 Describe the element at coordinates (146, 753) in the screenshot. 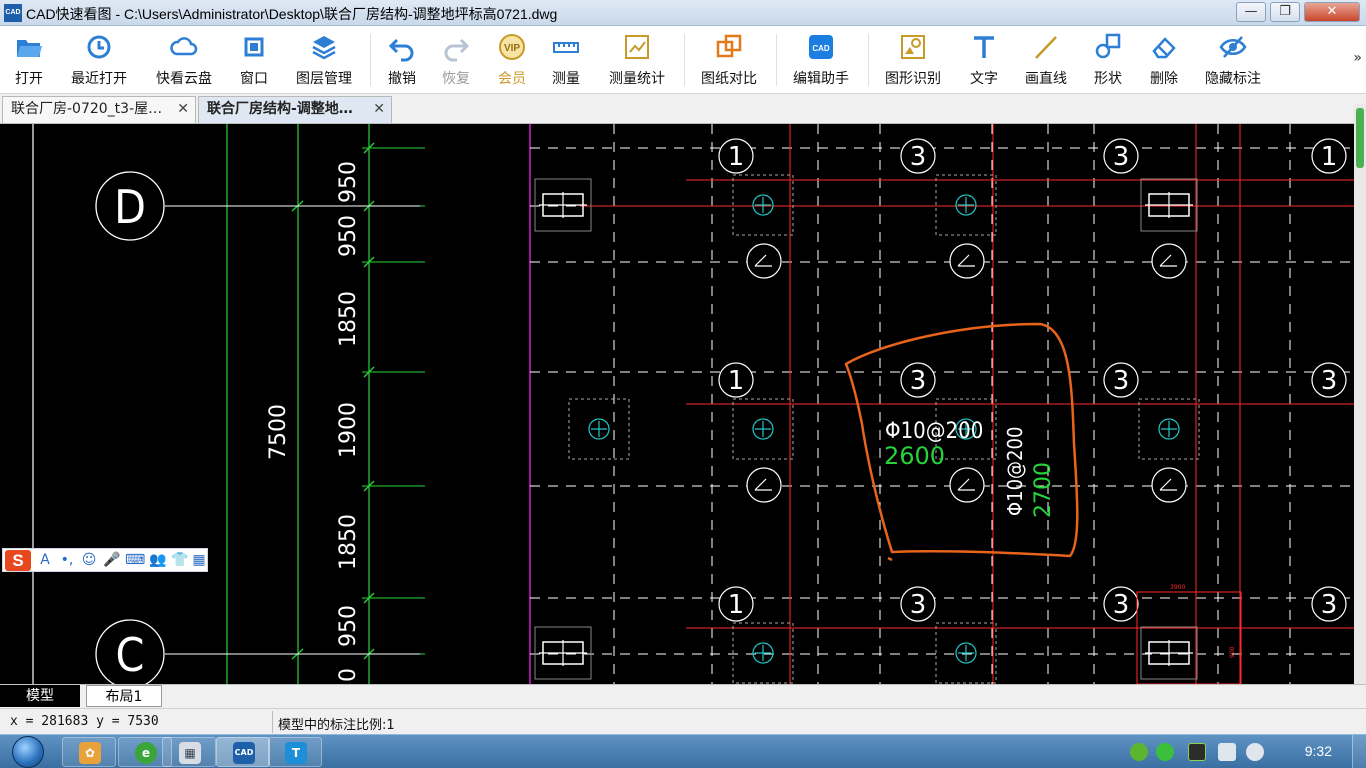

I see `ie-icon: e` at that location.